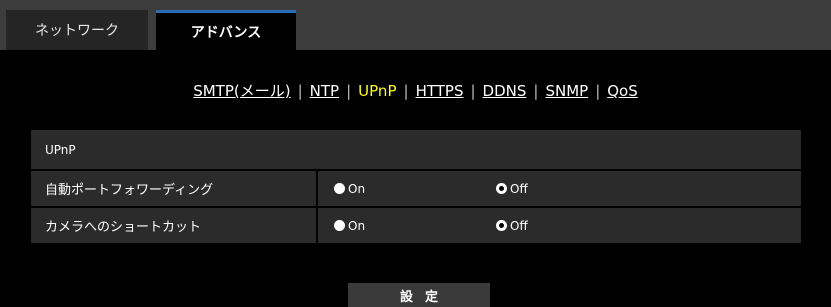  Describe the element at coordinates (174, 188) in the screenshot. I see `setting-label: 自動ポートフォワーディング` at that location.